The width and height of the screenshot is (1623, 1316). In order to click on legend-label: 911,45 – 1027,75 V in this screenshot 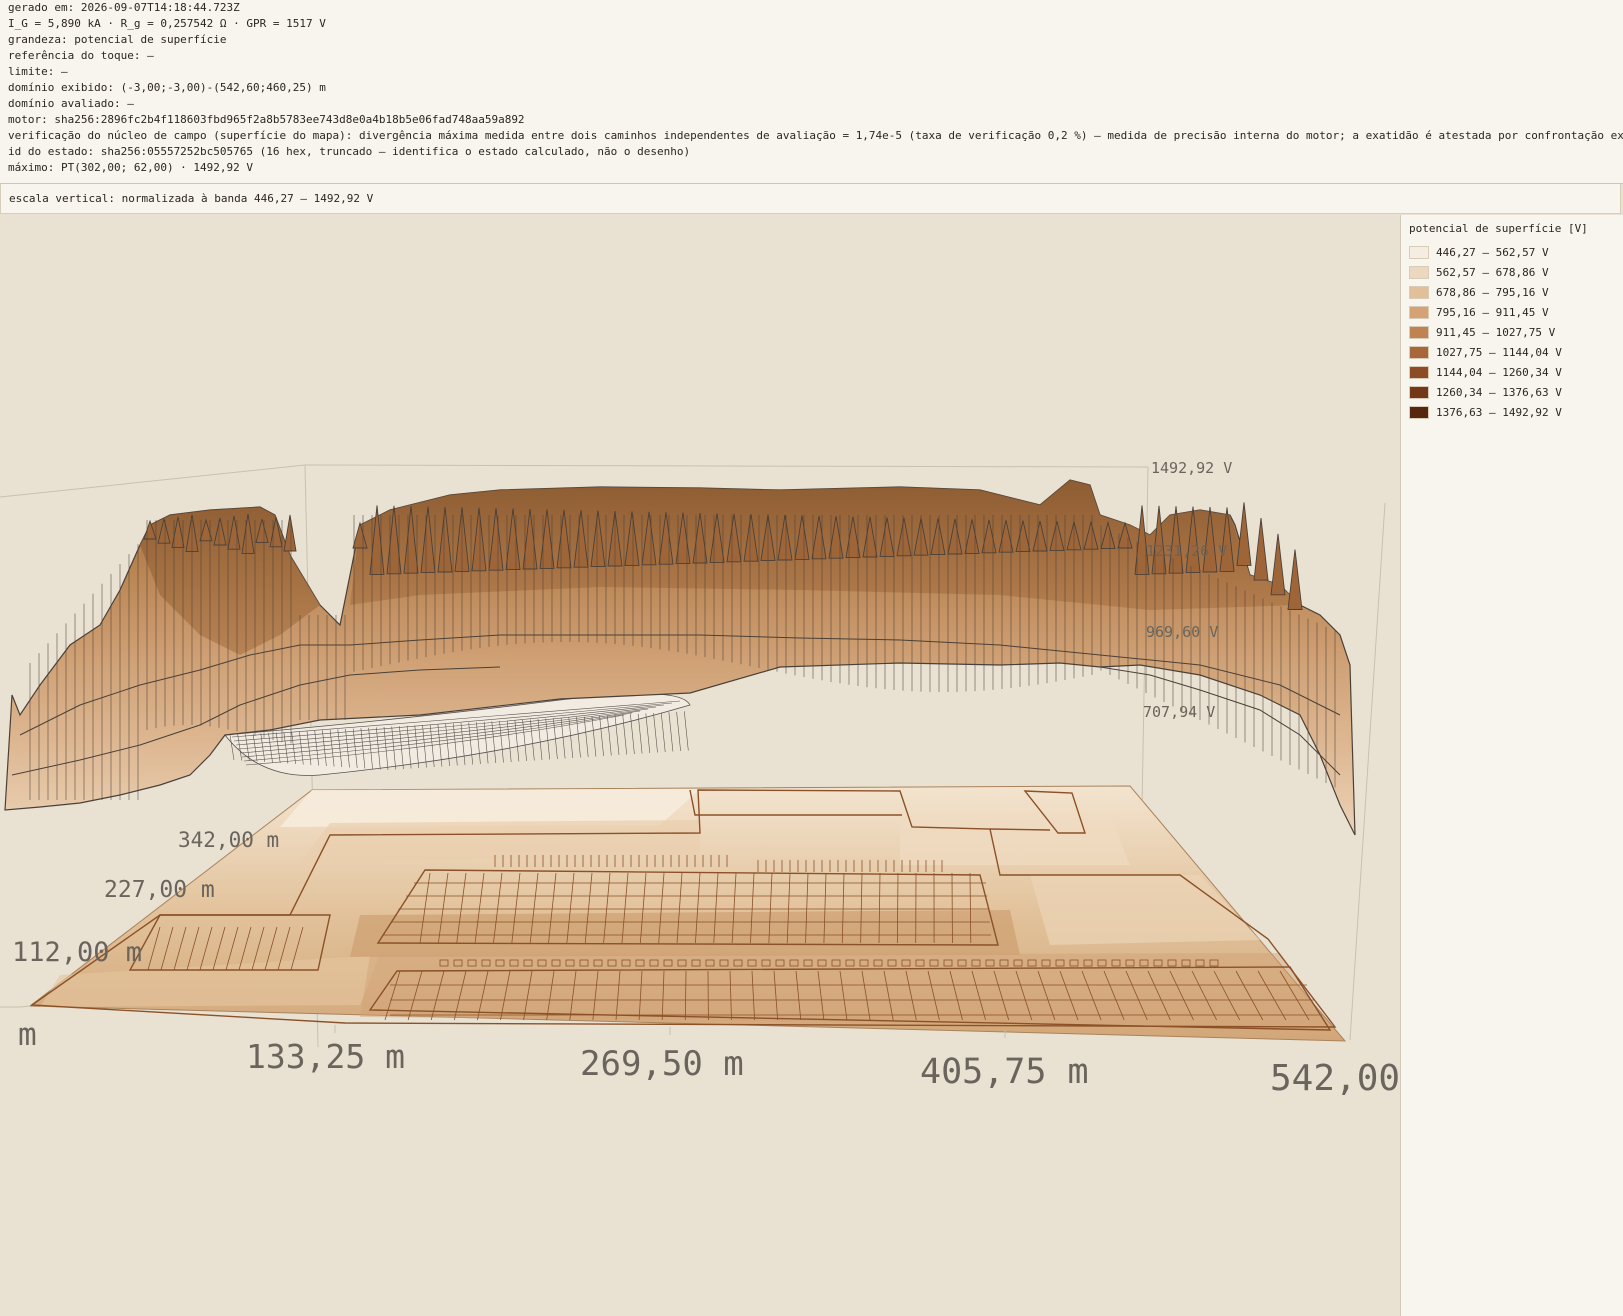, I will do `click(1496, 332)`.